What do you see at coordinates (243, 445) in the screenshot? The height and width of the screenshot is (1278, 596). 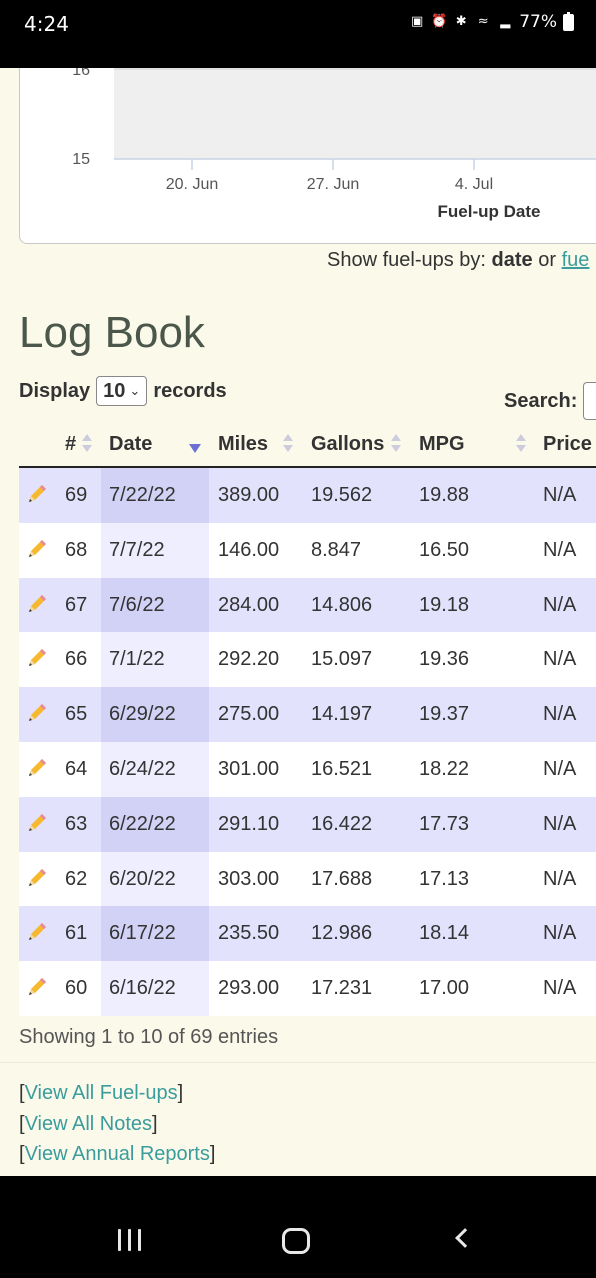 I see `column-header-miles: Miles` at bounding box center [243, 445].